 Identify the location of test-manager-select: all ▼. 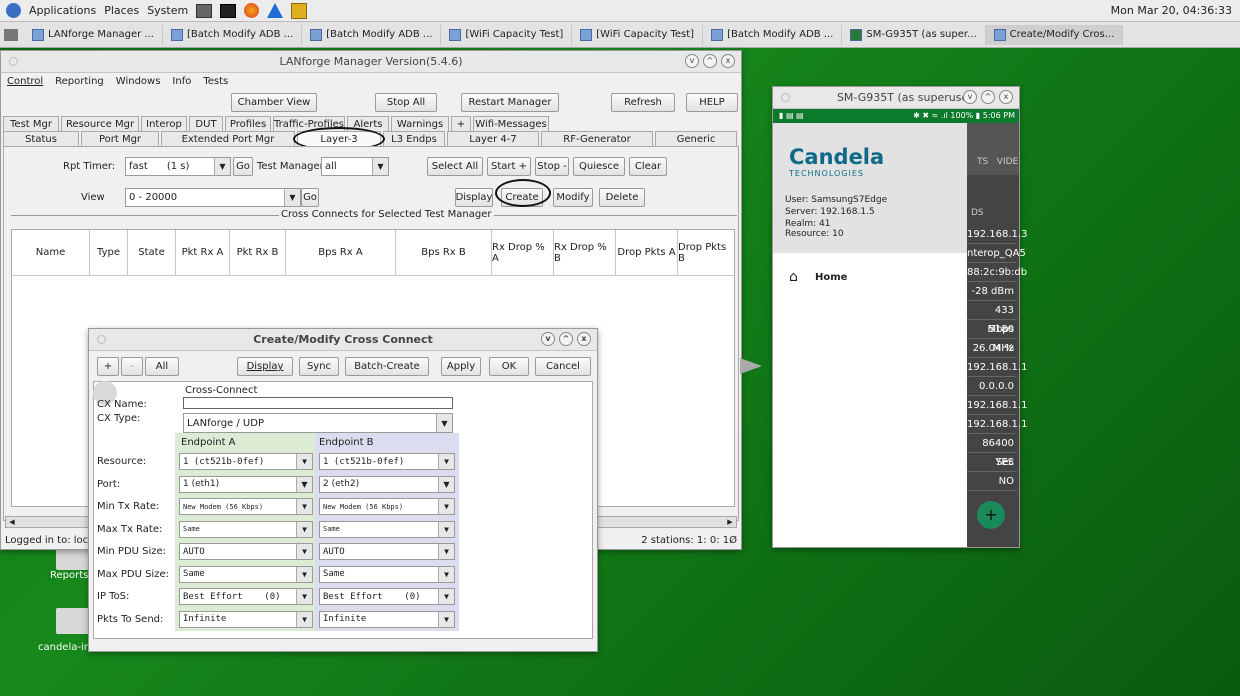
(355, 166).